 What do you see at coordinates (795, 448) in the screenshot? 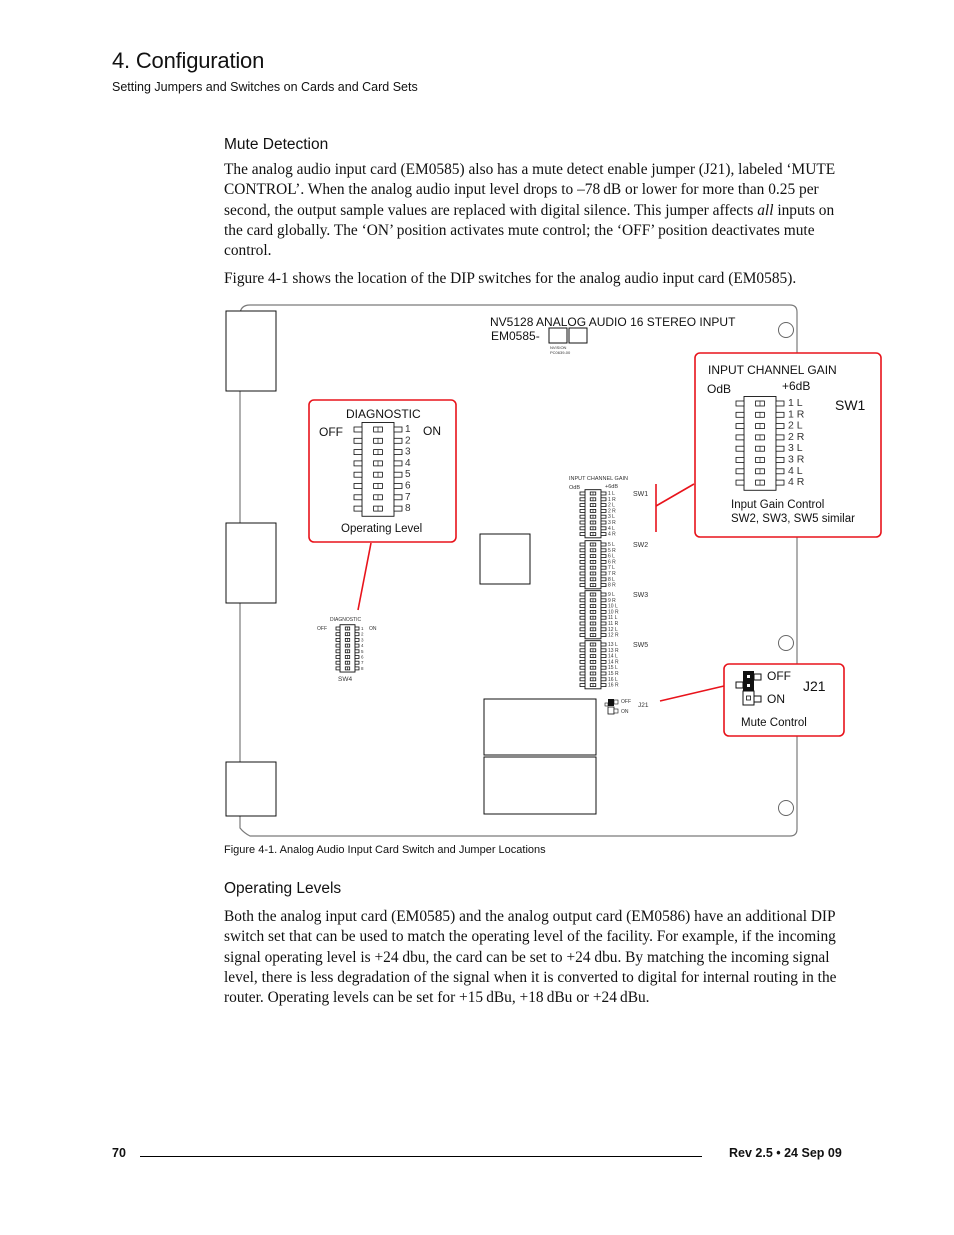
I see `callout-gain-label: 3 L` at bounding box center [795, 448].